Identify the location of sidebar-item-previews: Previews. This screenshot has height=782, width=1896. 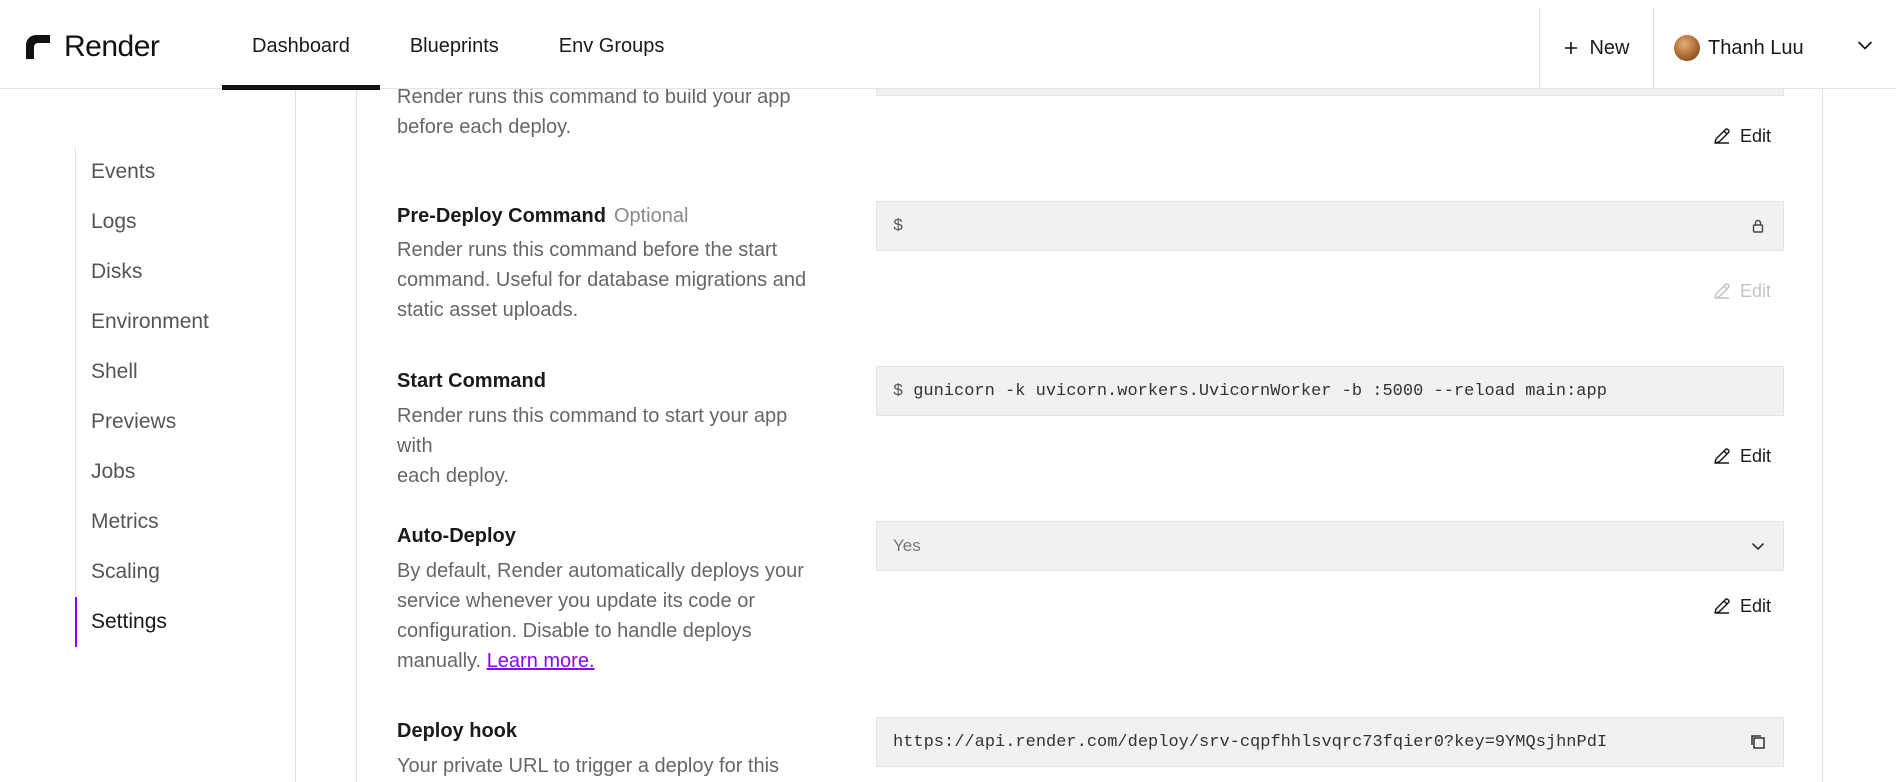
(142, 422).